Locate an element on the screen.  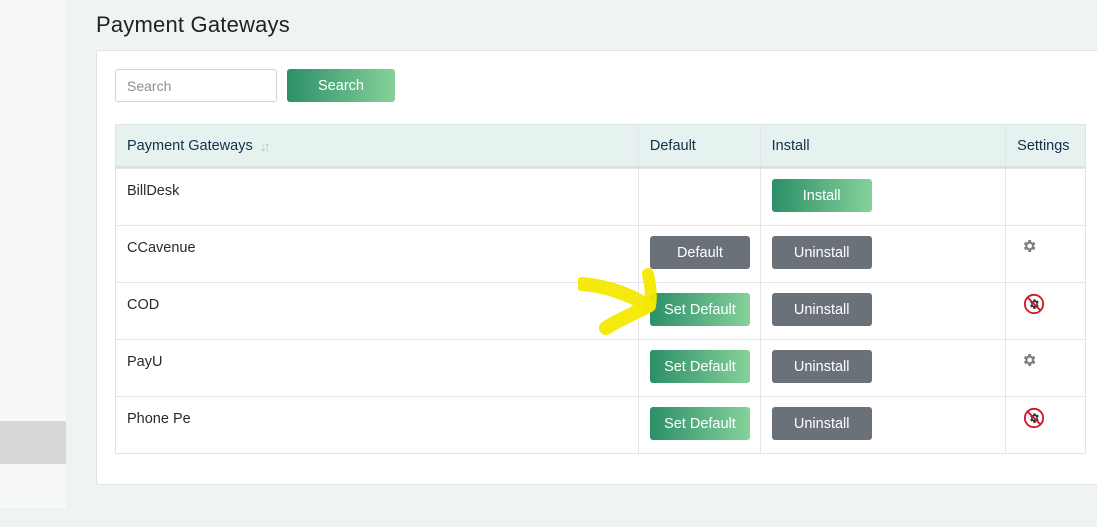
table-row: Phone Pe Set Default Uninstall is located at coordinates (600, 424).